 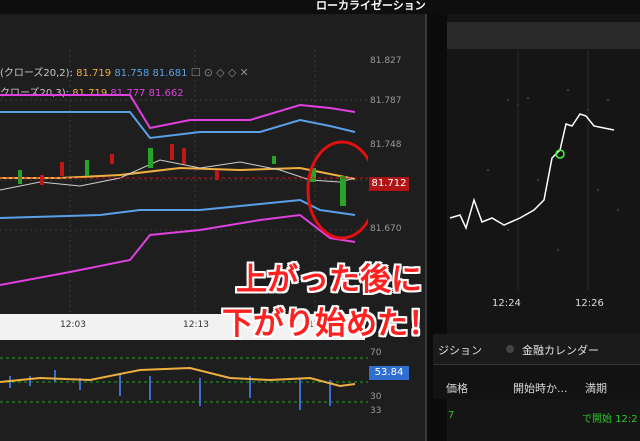 I want to click on osc-histogram, so click(x=170, y=390).